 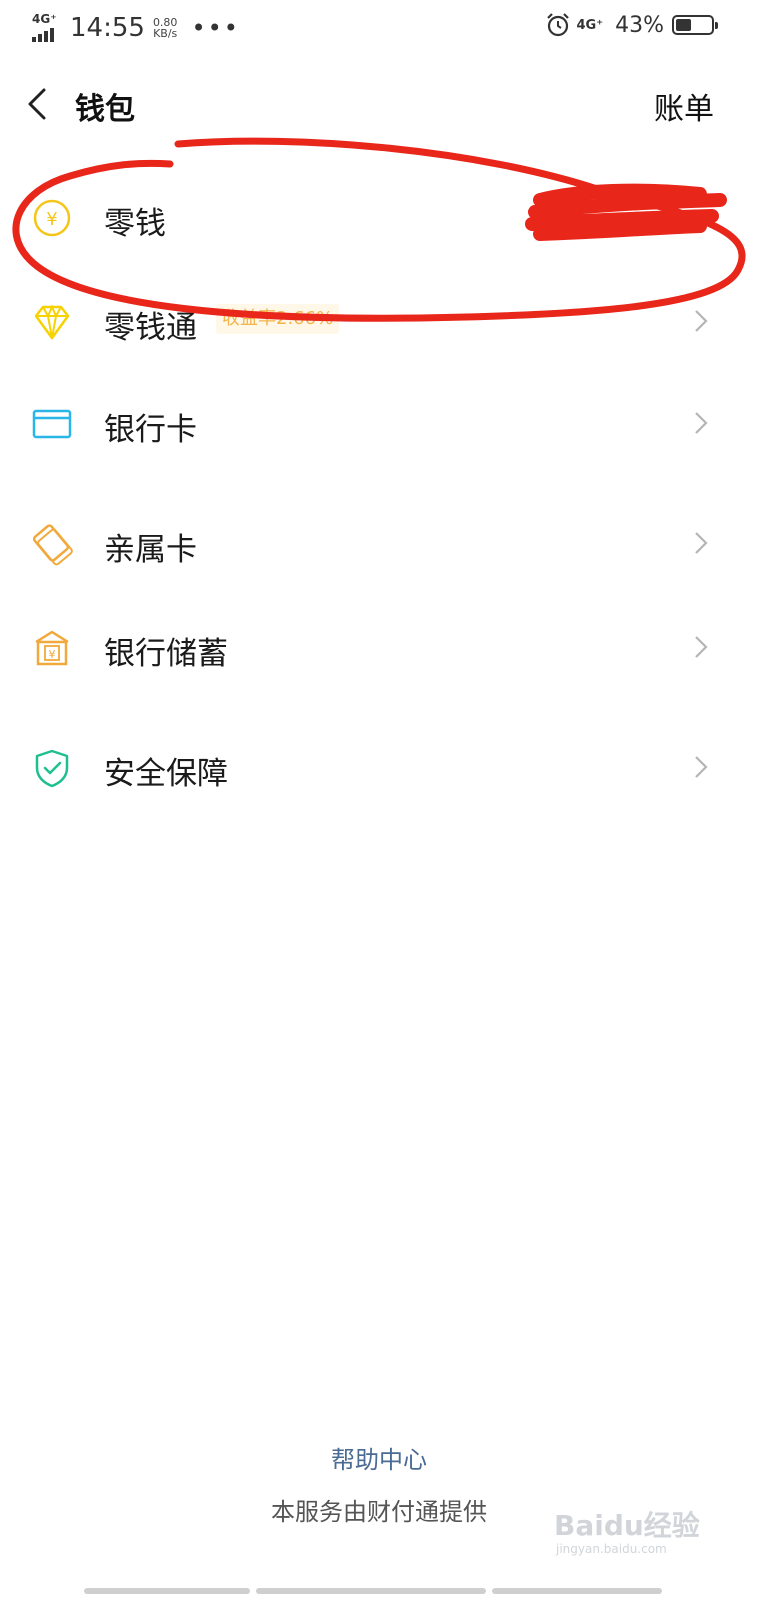 What do you see at coordinates (166, 774) in the screenshot?
I see `menu-item-label: 安全保障` at bounding box center [166, 774].